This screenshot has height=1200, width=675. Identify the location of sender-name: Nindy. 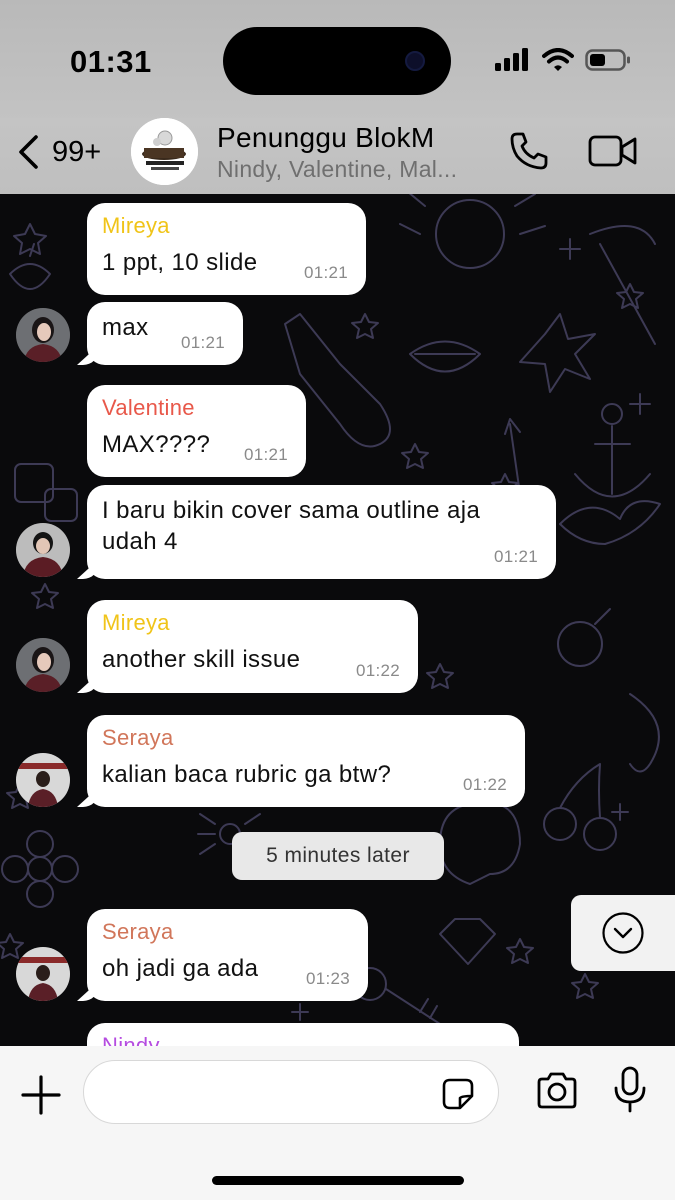
(302, 1039).